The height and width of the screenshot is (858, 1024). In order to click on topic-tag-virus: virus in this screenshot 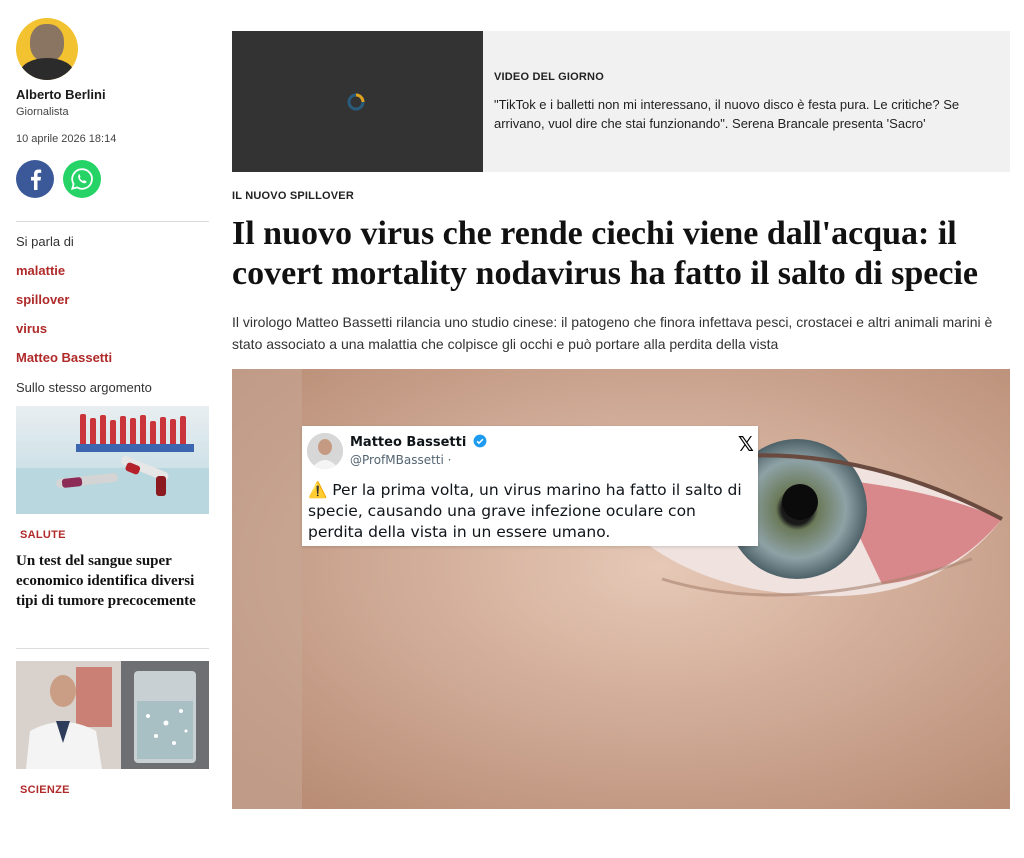, I will do `click(112, 328)`.